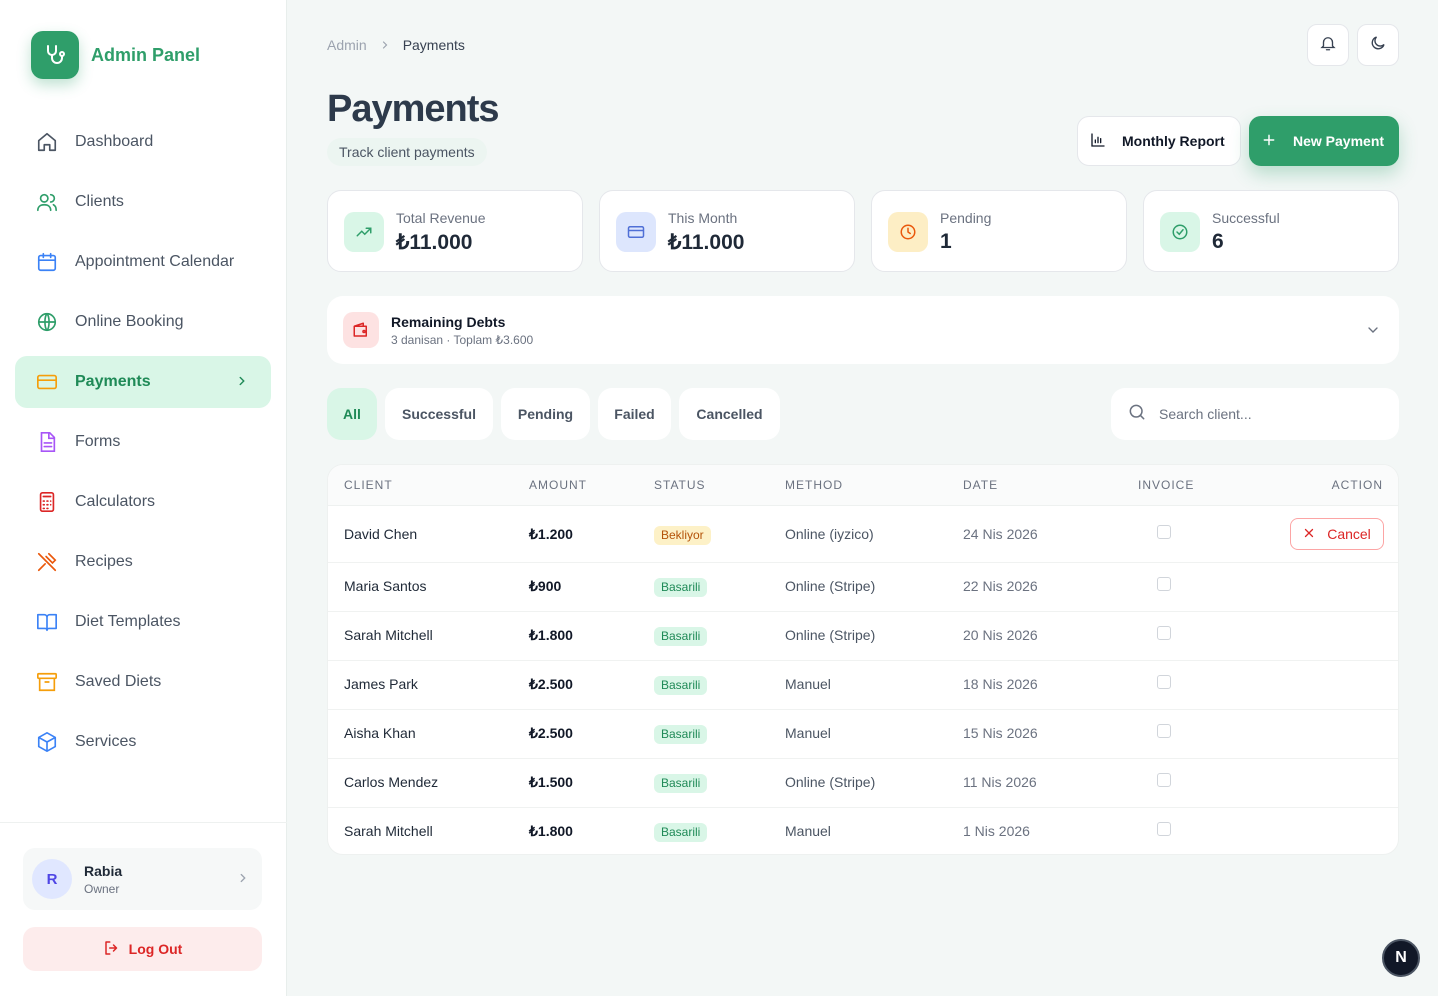 This screenshot has height=996, width=1438. What do you see at coordinates (1271, 231) in the screenshot?
I see `stat-card-successful: Successful 6` at bounding box center [1271, 231].